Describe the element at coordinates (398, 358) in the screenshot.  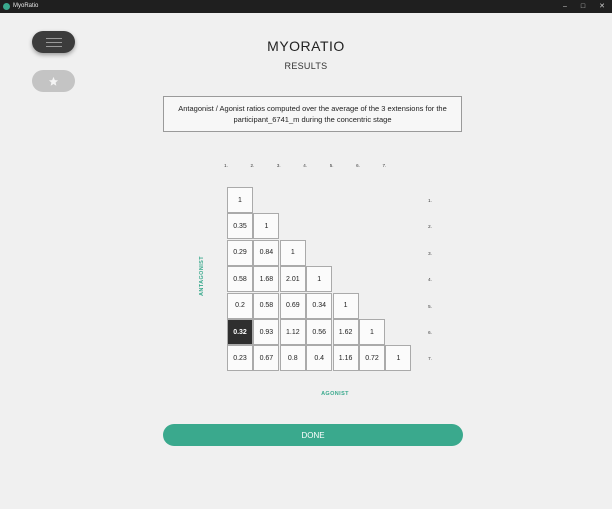
I see `ratio-cell-7-7: 1` at that location.